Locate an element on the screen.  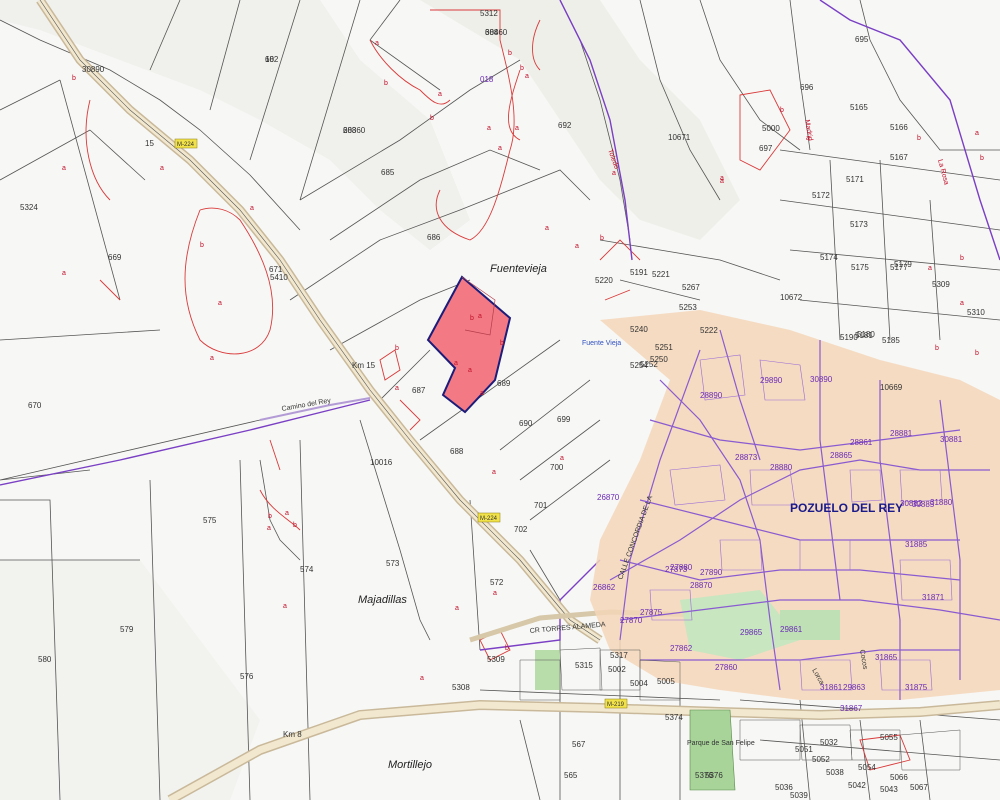
parcel-number: 5309 is located at coordinates (496, 659).